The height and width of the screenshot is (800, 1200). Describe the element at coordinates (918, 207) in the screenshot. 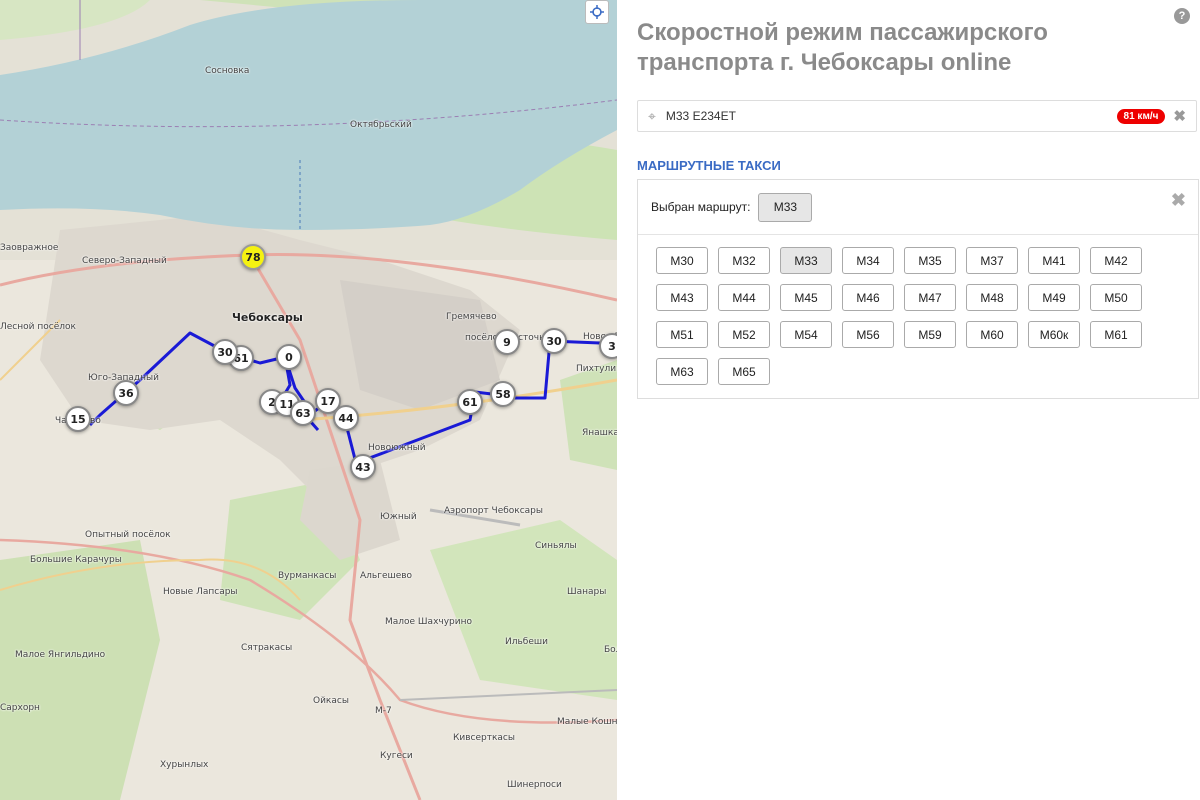

I see `selected-route-row: Выбран маршрут: М33 ✖` at that location.